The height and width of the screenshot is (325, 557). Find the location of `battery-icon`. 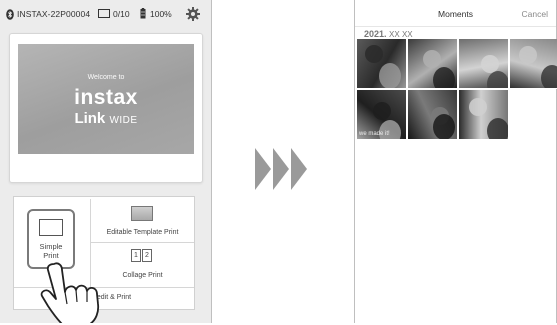

battery-icon is located at coordinates (143, 13).